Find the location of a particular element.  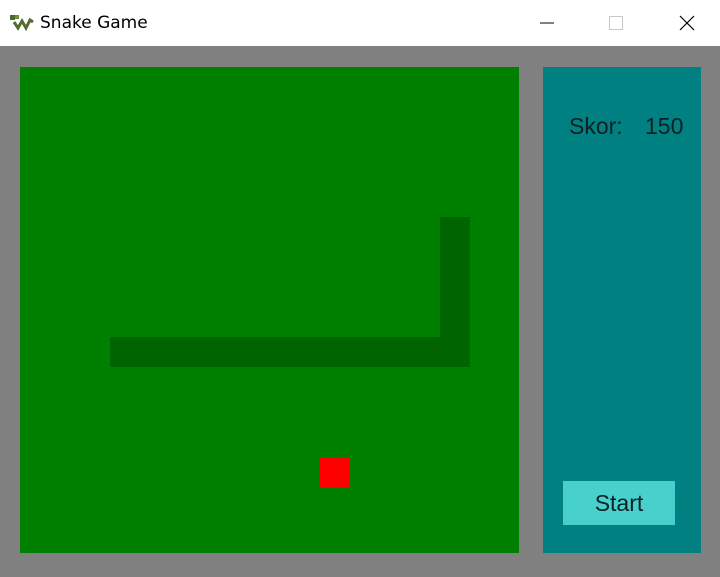

start-button: Start is located at coordinates (619, 503).